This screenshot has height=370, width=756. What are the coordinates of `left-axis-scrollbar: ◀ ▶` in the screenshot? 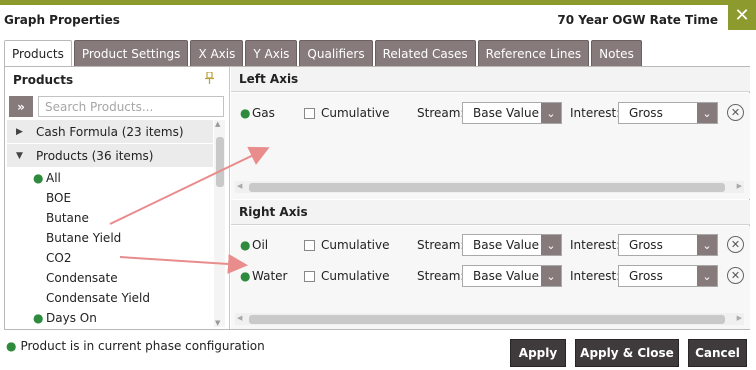 It's located at (489, 187).